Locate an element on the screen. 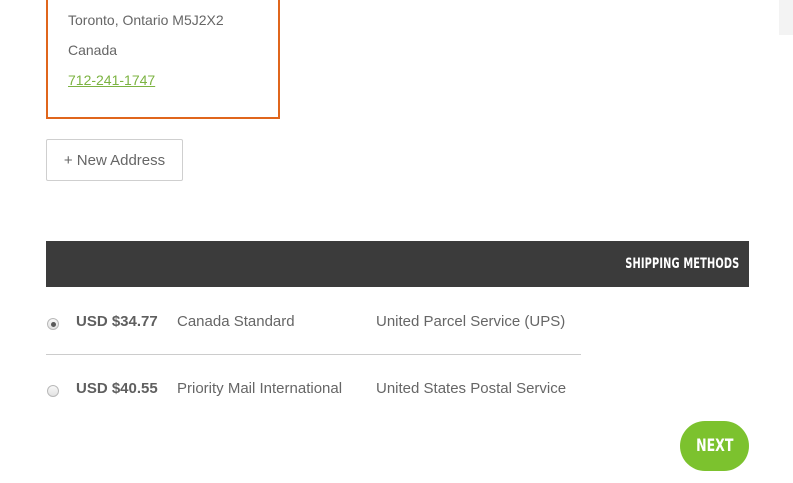 This screenshot has width=793, height=483. address-country: Canada is located at coordinates (93, 50).